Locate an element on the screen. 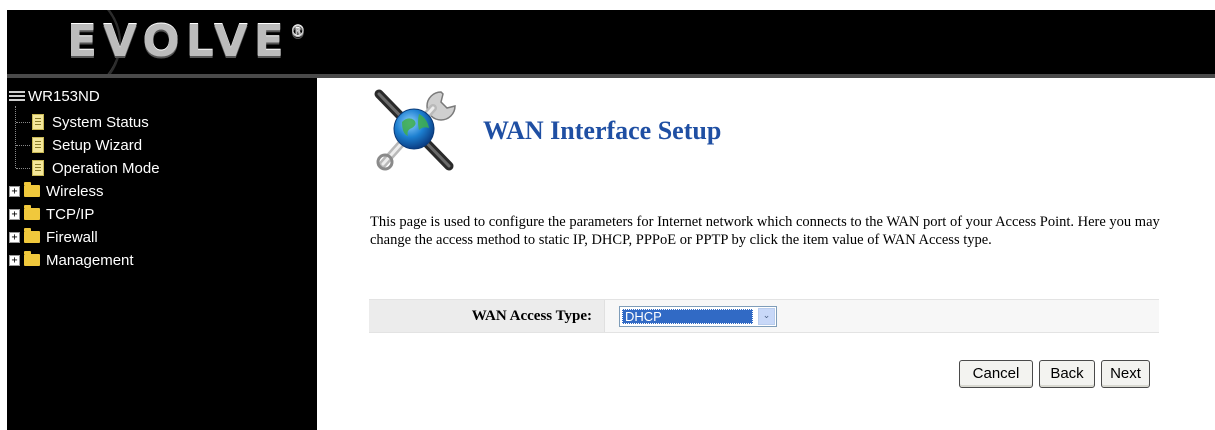 The image size is (1215, 430). sidebar-item-label: System Status is located at coordinates (100, 122).